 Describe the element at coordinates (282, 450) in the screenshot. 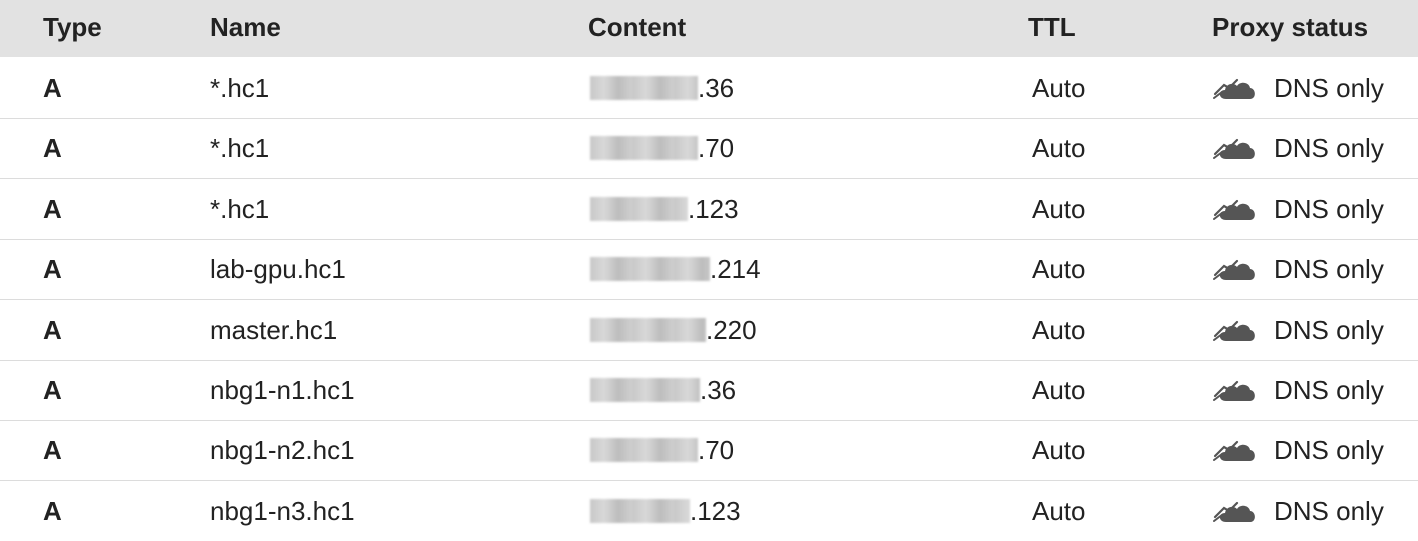

I see `record-name: nbg1-n2.hc1` at that location.